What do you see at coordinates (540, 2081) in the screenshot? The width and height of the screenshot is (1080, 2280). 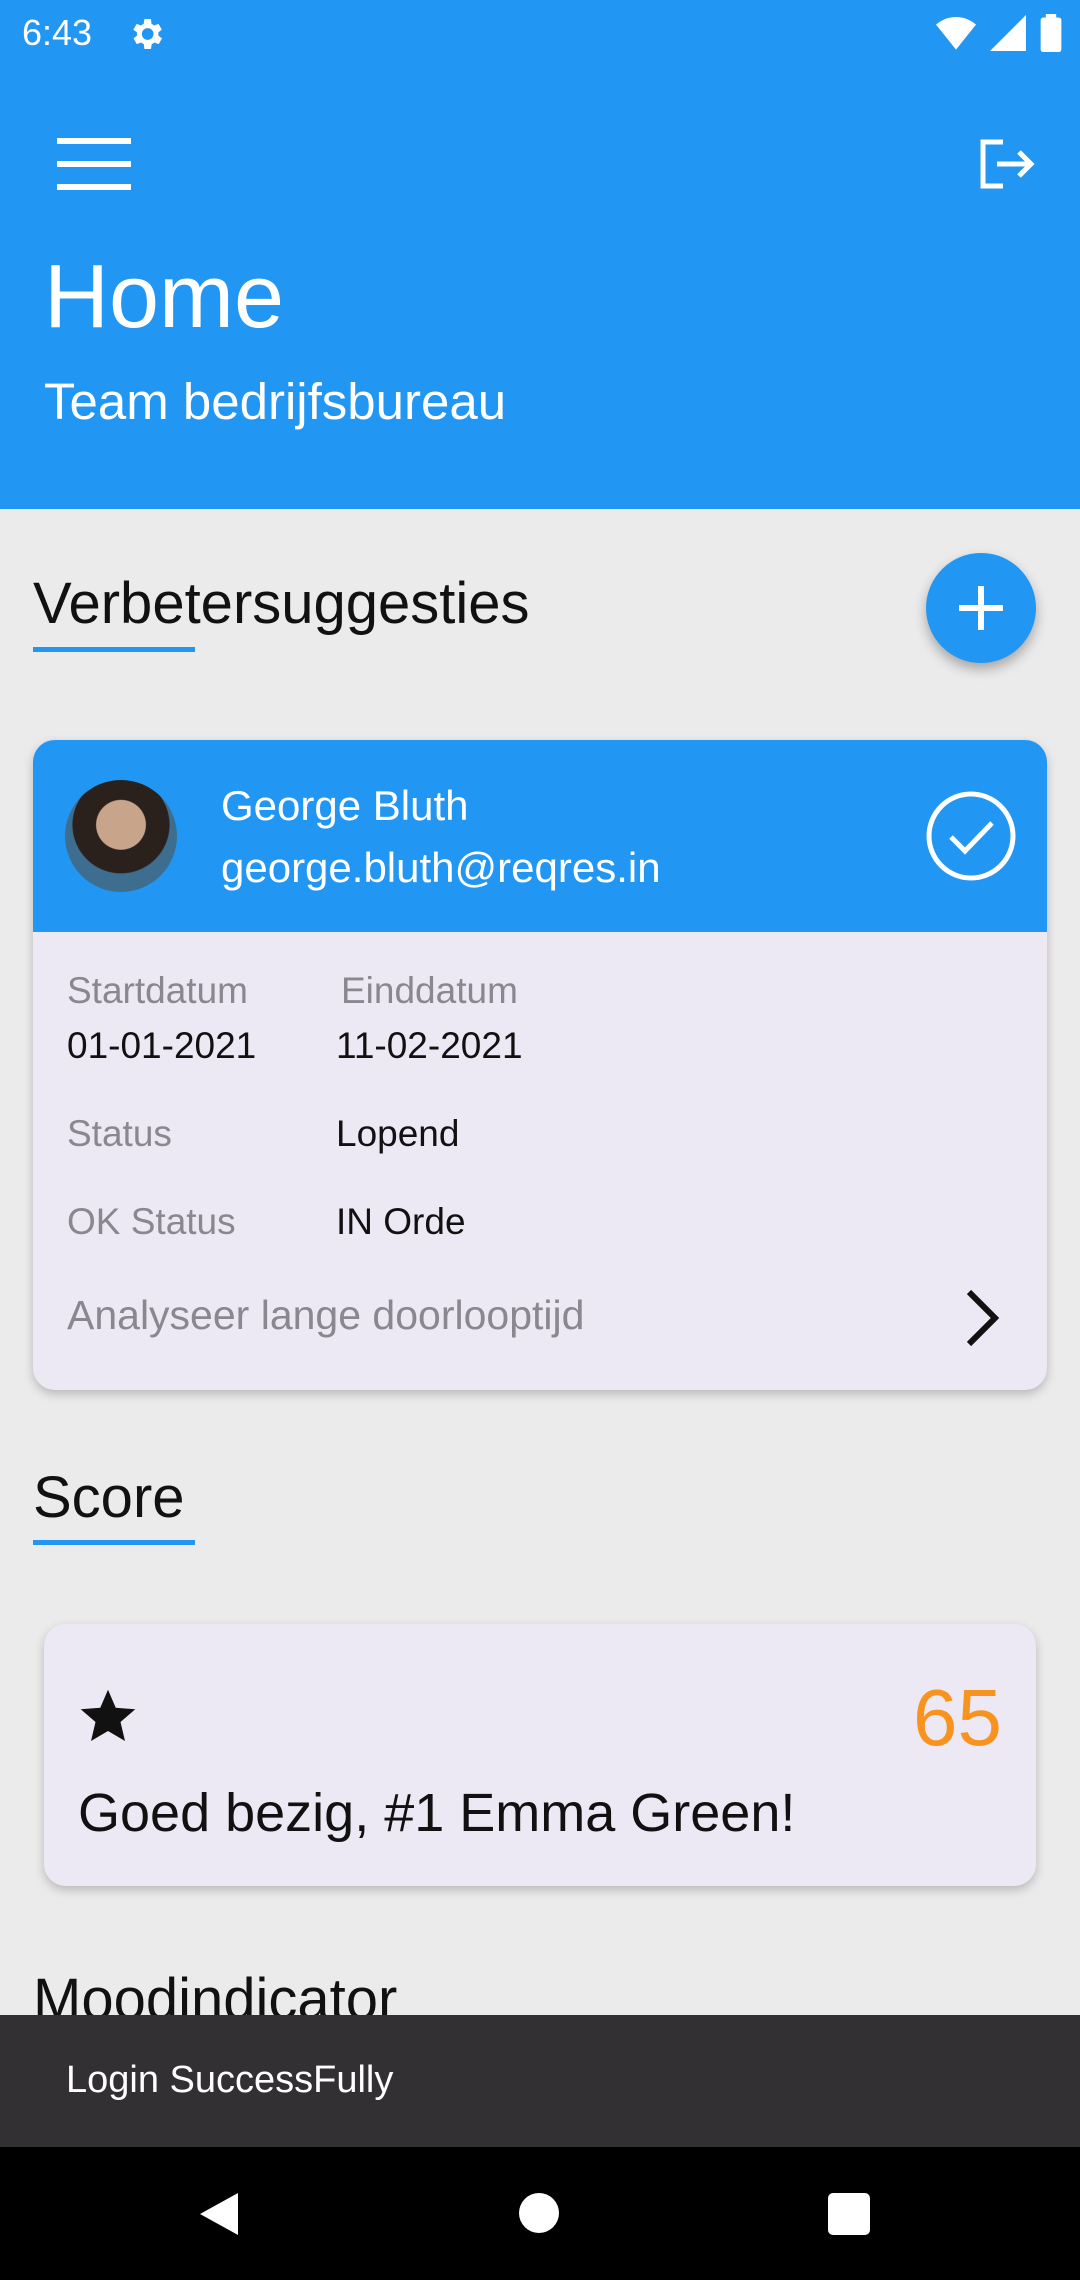 I see `snackbar: Login SuccessFully` at bounding box center [540, 2081].